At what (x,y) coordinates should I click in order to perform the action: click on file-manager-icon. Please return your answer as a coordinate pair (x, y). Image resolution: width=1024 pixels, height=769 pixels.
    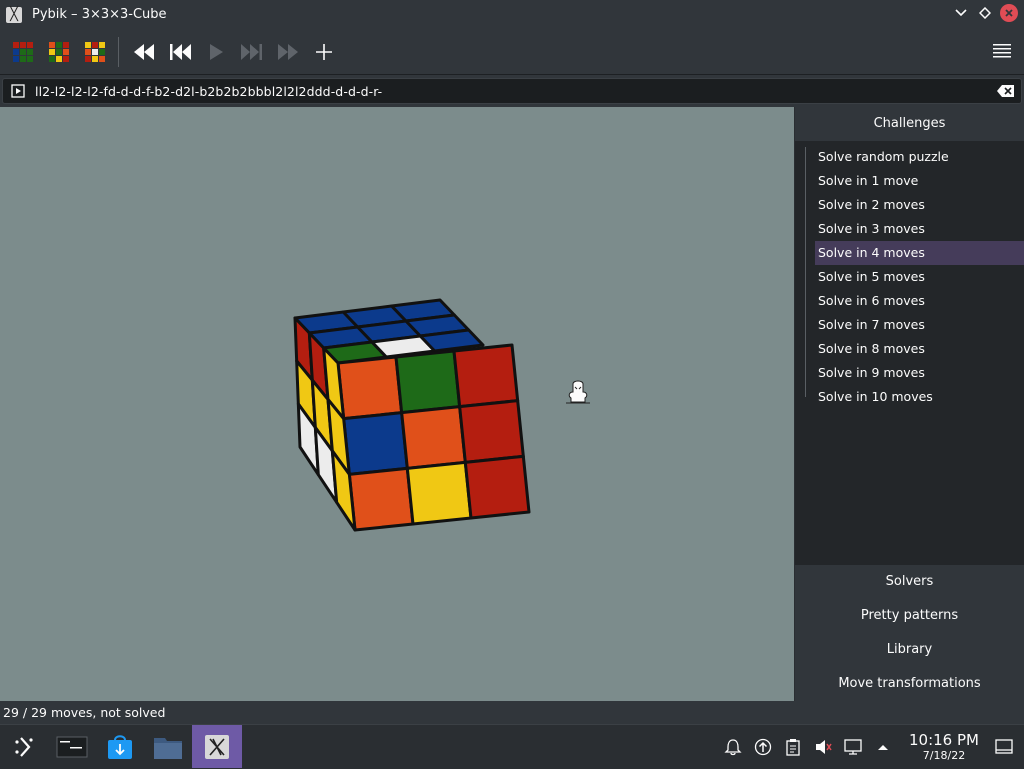
    Looking at the image, I should click on (168, 748).